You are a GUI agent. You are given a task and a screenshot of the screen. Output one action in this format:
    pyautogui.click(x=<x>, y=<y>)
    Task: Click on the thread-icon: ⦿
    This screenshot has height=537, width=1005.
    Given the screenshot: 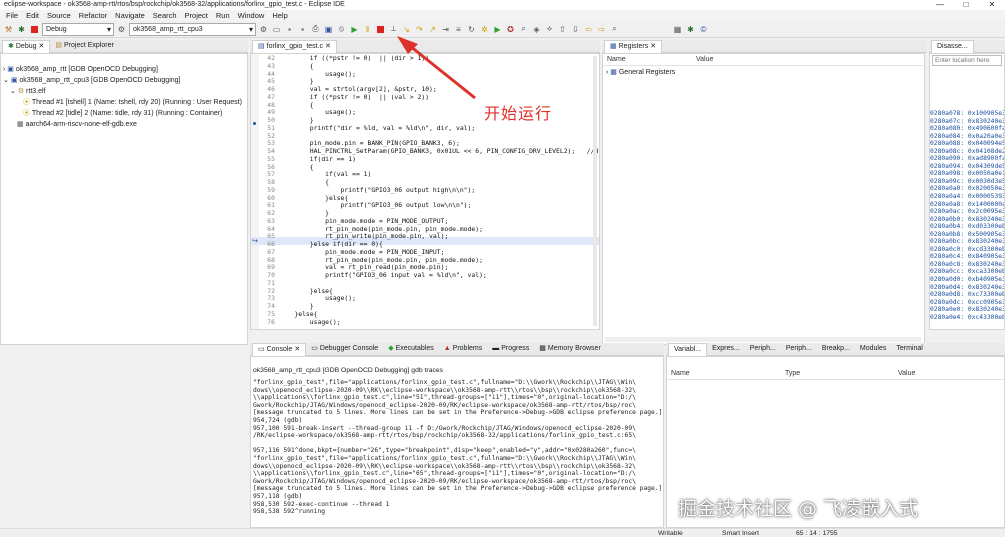 What is the action you would take?
    pyautogui.click(x=26, y=102)
    